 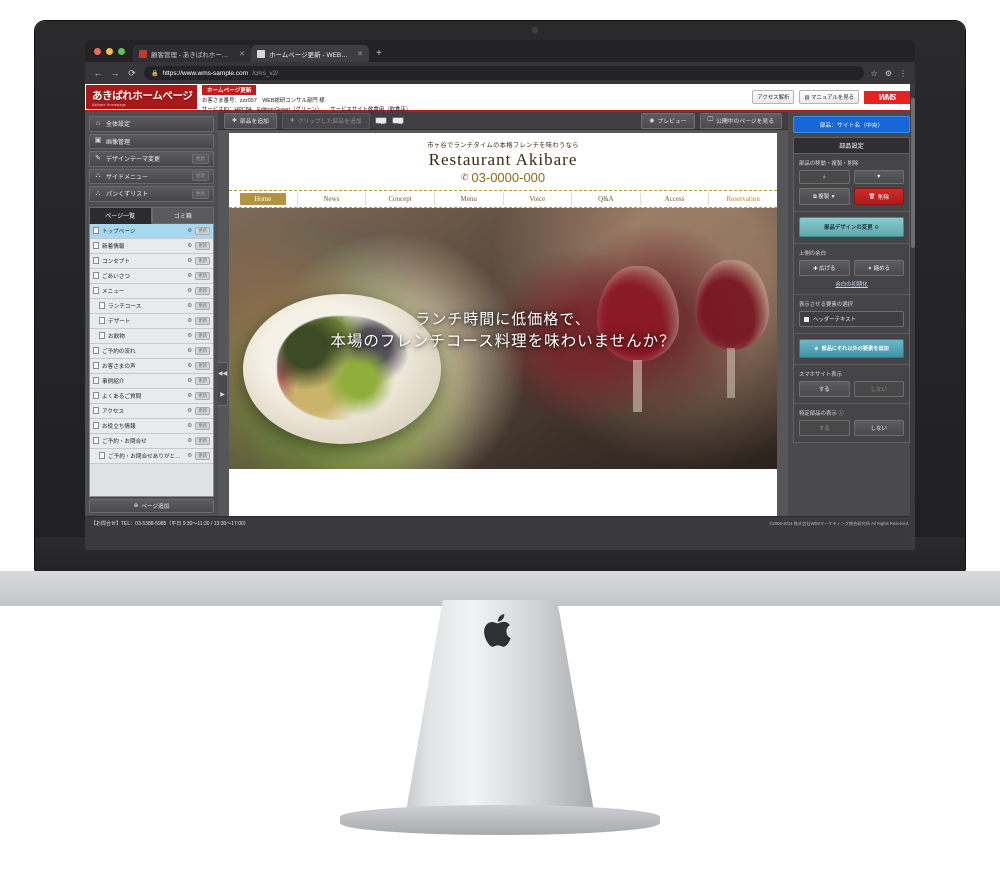 What do you see at coordinates (242, 54) in the screenshot?
I see `close-tab-1-icon: ✕` at bounding box center [242, 54].